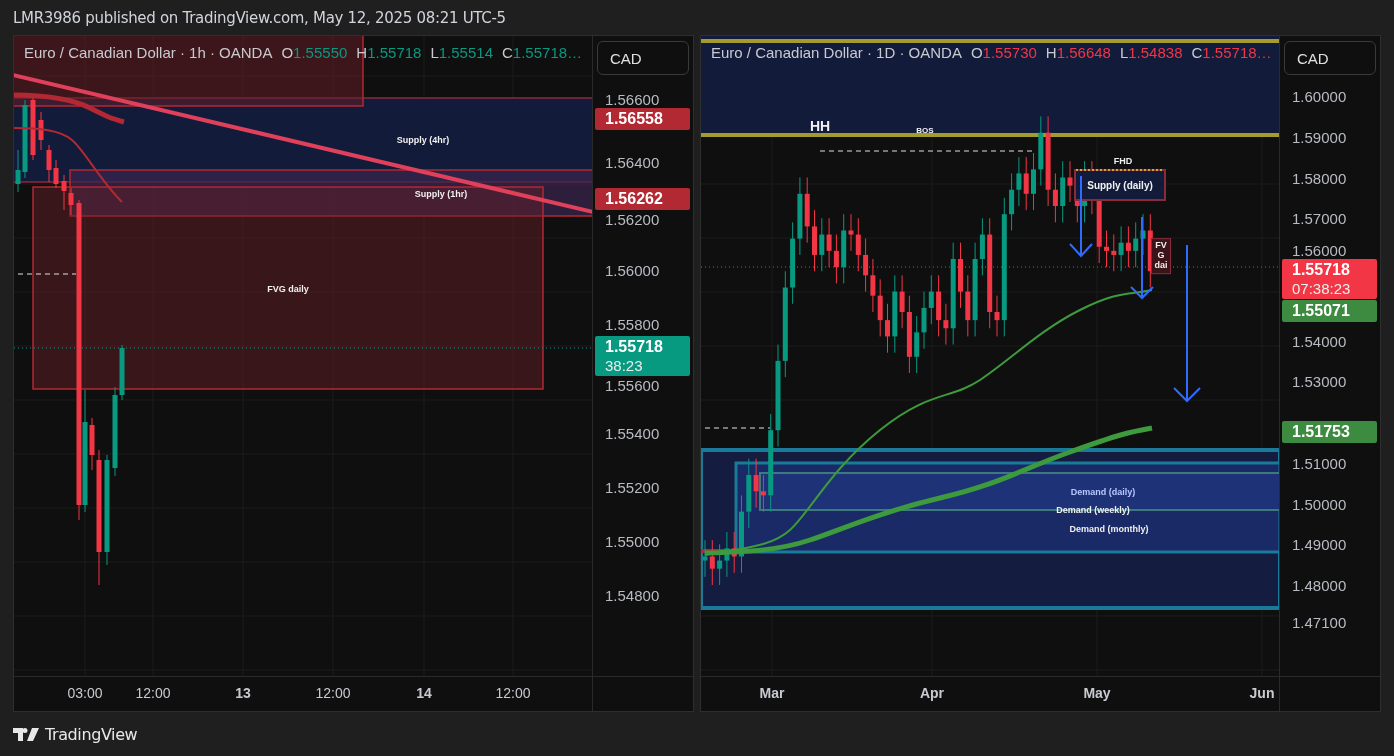  What do you see at coordinates (1319, 622) in the screenshot?
I see `price-tick: 1.47100` at bounding box center [1319, 622].